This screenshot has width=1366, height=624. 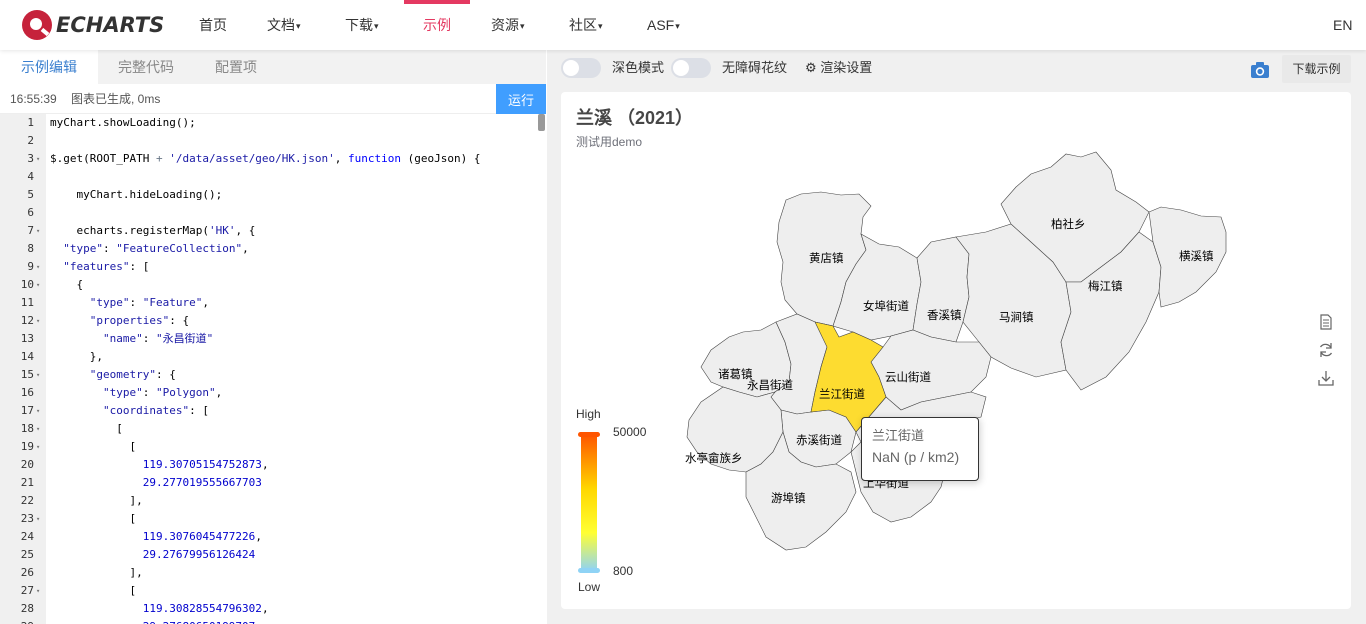 What do you see at coordinates (273, 231) in the screenshot?
I see `code-line: 7 ▾ echarts.registerMap('HK', {` at bounding box center [273, 231].